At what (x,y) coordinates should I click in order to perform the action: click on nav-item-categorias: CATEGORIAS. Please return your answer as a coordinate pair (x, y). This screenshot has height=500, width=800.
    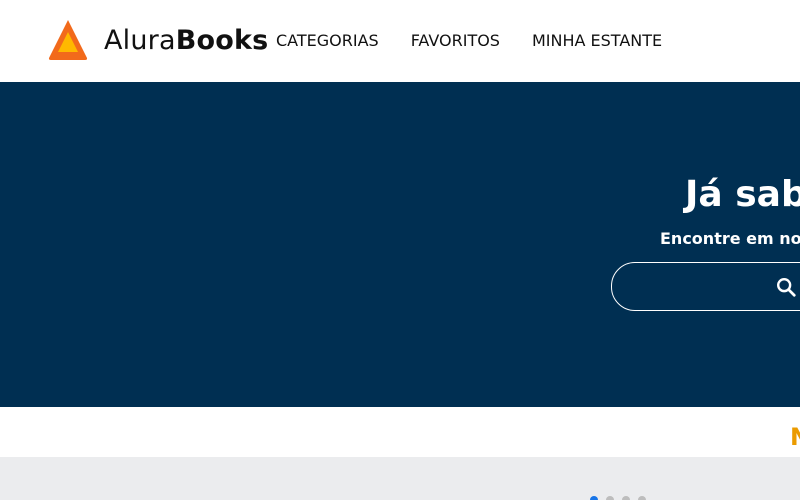
    Looking at the image, I should click on (327, 40).